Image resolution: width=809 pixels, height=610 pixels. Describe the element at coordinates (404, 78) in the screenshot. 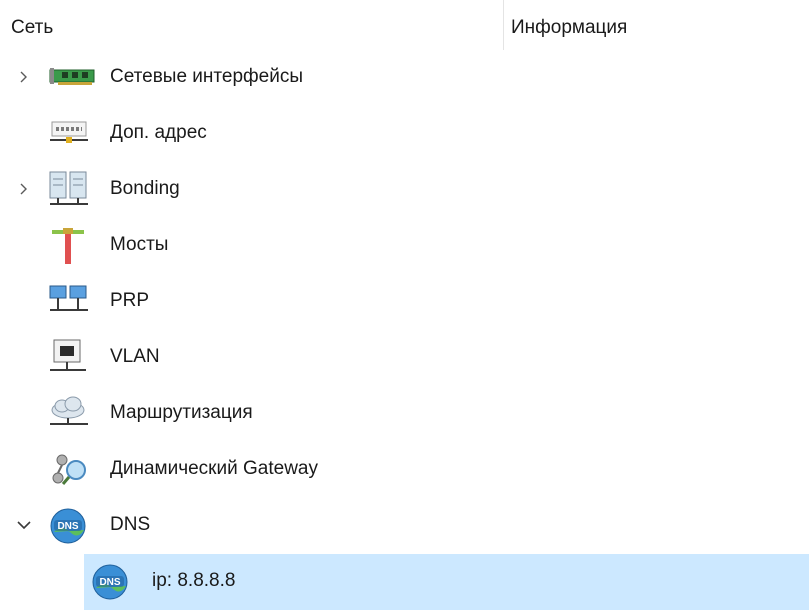

I see `tree-item-network-interfaces: Сетевые интерфейсы` at that location.